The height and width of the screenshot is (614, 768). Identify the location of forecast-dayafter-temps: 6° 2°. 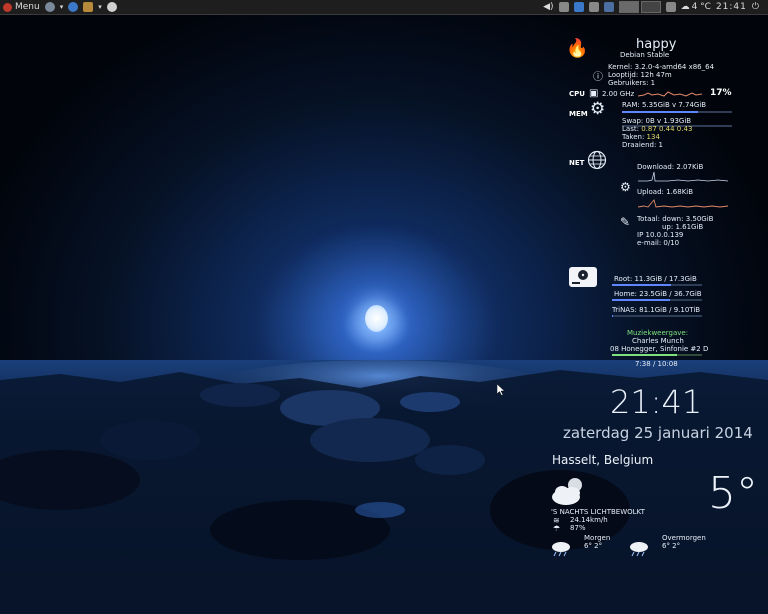
(671, 546).